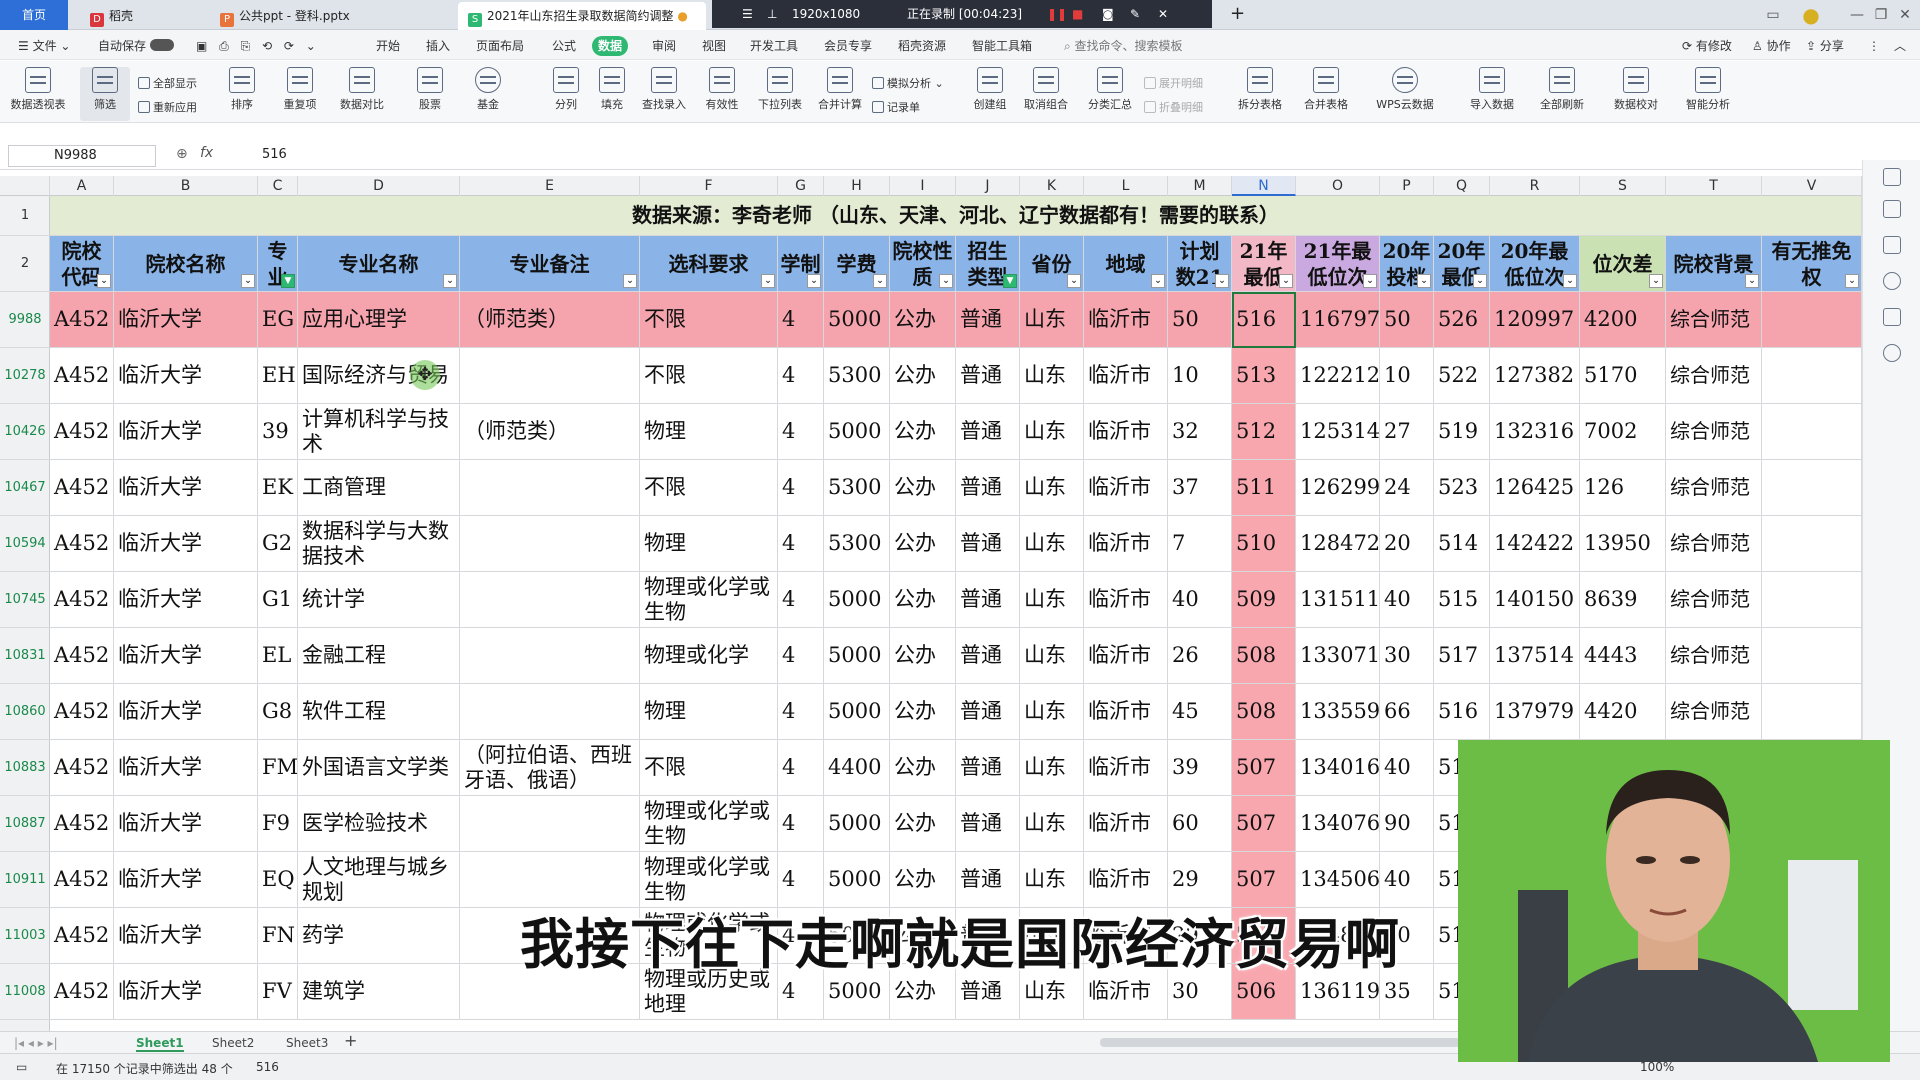 This screenshot has height=1080, width=1920. What do you see at coordinates (1264, 712) in the screenshot?
I see `table-cell: 508` at bounding box center [1264, 712].